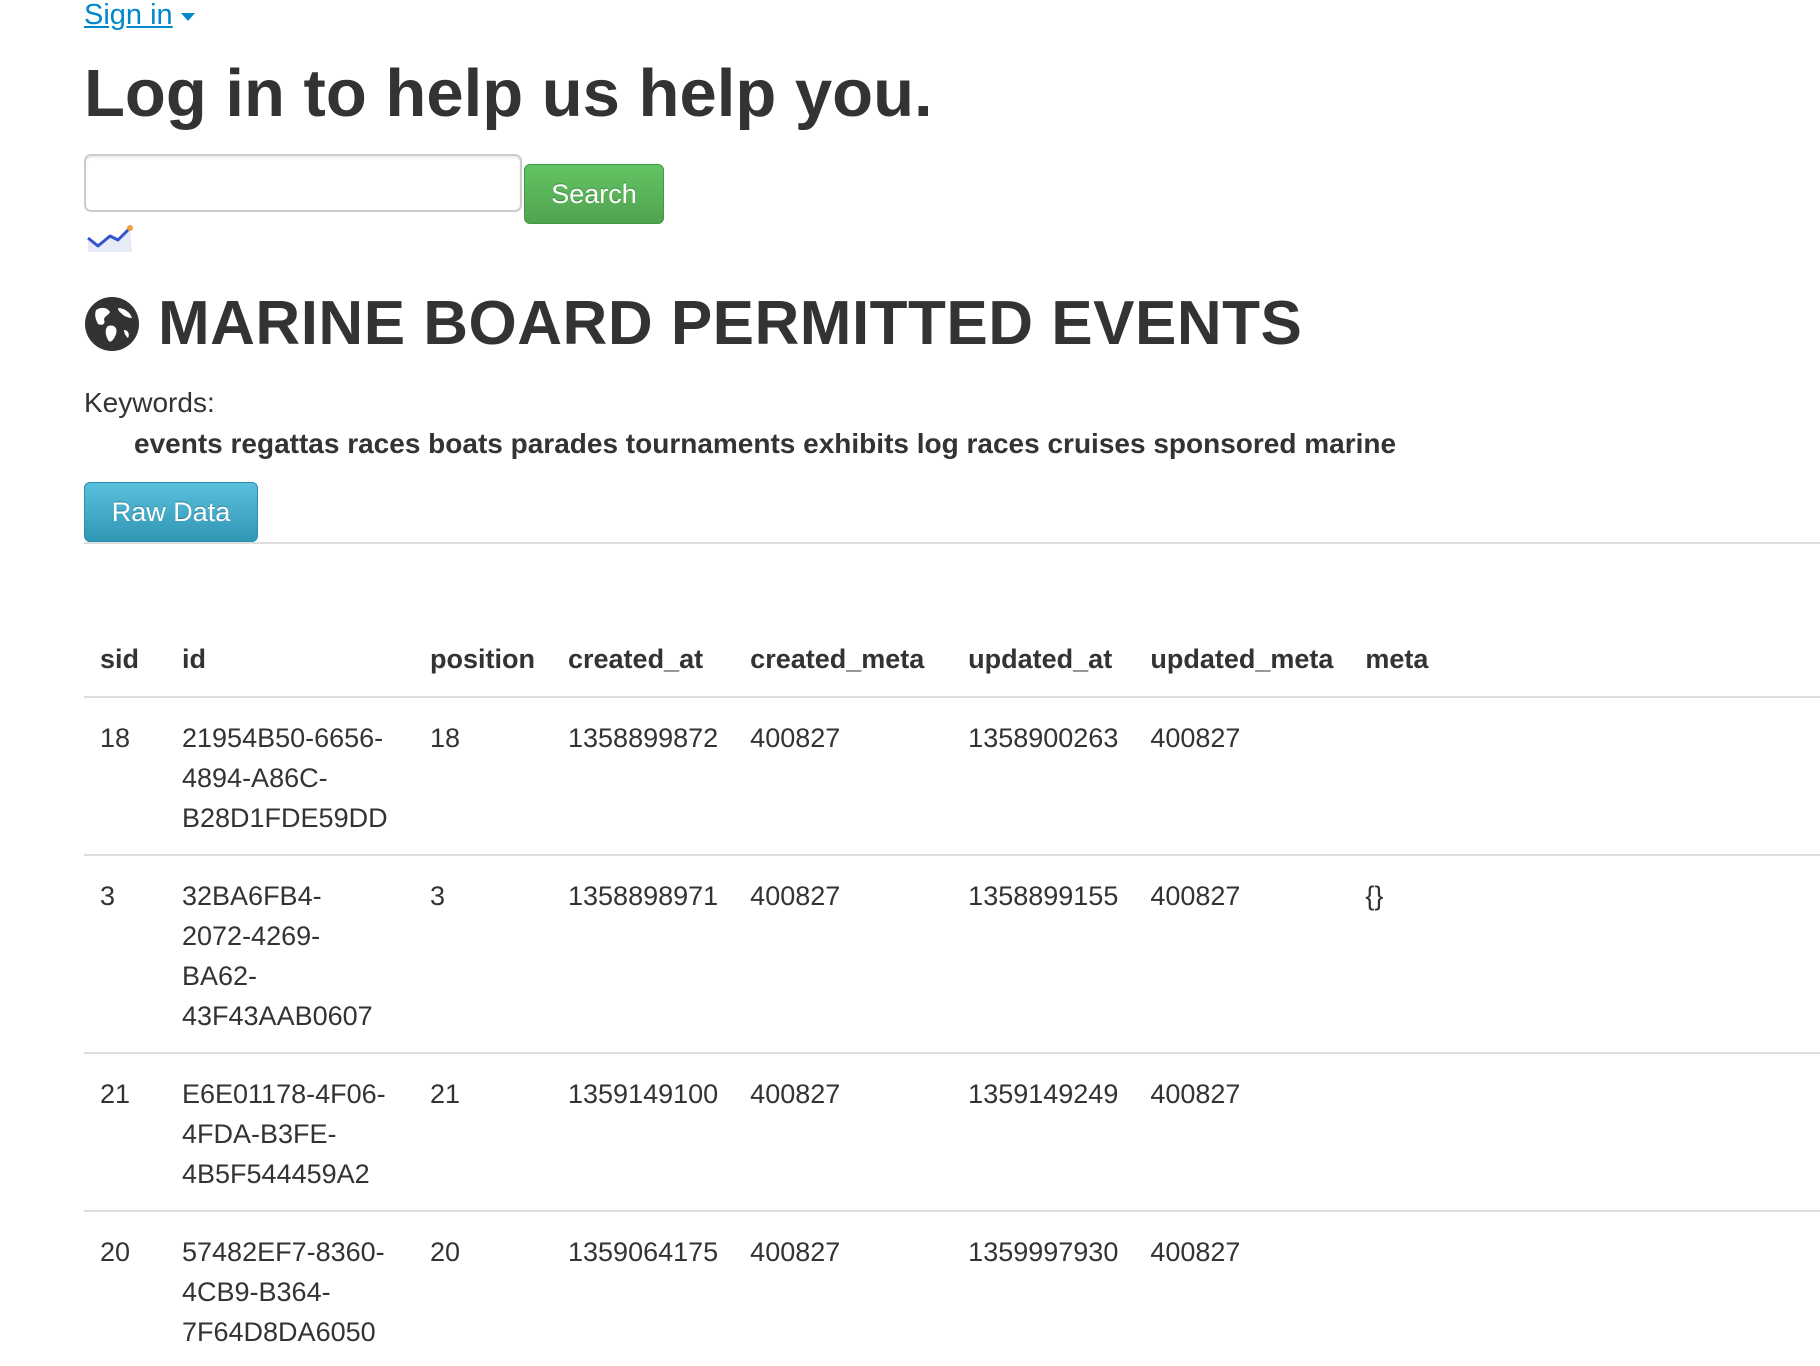 This screenshot has height=1366, width=1820. What do you see at coordinates (483, 776) in the screenshot?
I see `cell-position: 18` at bounding box center [483, 776].